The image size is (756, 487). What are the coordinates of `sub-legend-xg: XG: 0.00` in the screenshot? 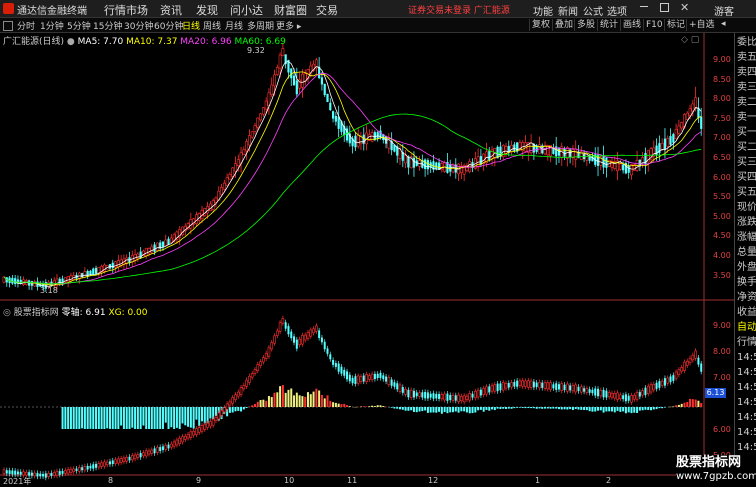 It's located at (128, 313).